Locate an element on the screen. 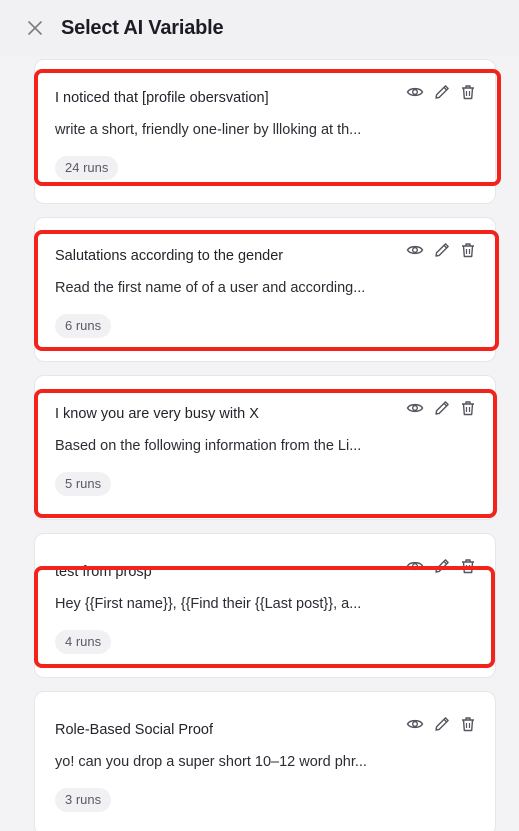 This screenshot has height=831, width=519. close-icon is located at coordinates (35, 28).